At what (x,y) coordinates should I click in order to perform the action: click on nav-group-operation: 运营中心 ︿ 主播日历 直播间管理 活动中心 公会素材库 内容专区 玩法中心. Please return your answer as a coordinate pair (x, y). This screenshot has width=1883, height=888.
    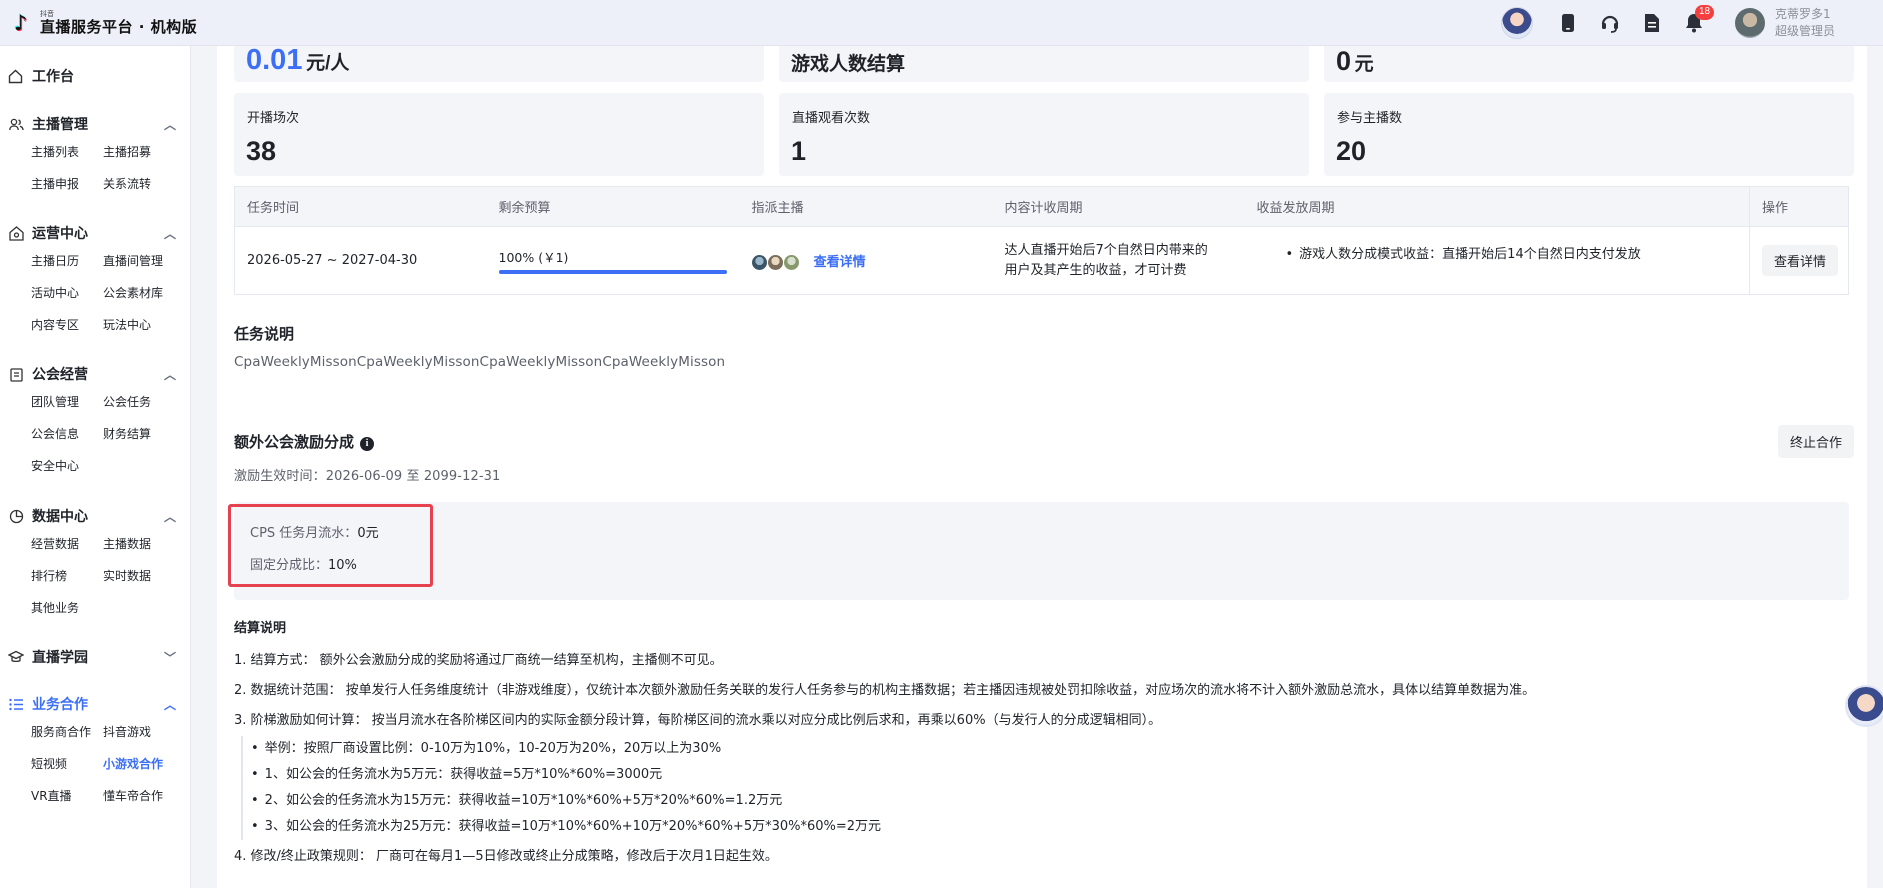
    Looking at the image, I should click on (92, 279).